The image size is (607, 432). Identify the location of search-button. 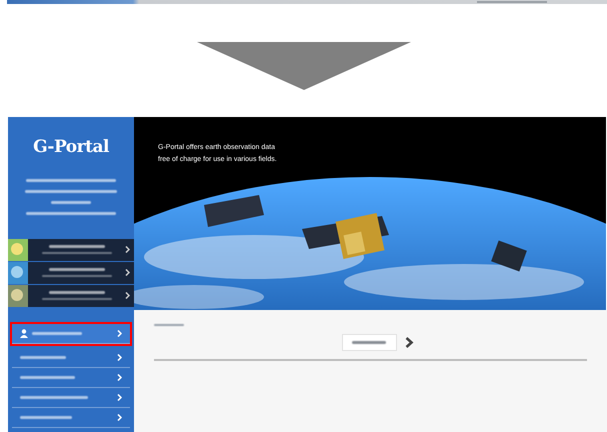
(369, 342).